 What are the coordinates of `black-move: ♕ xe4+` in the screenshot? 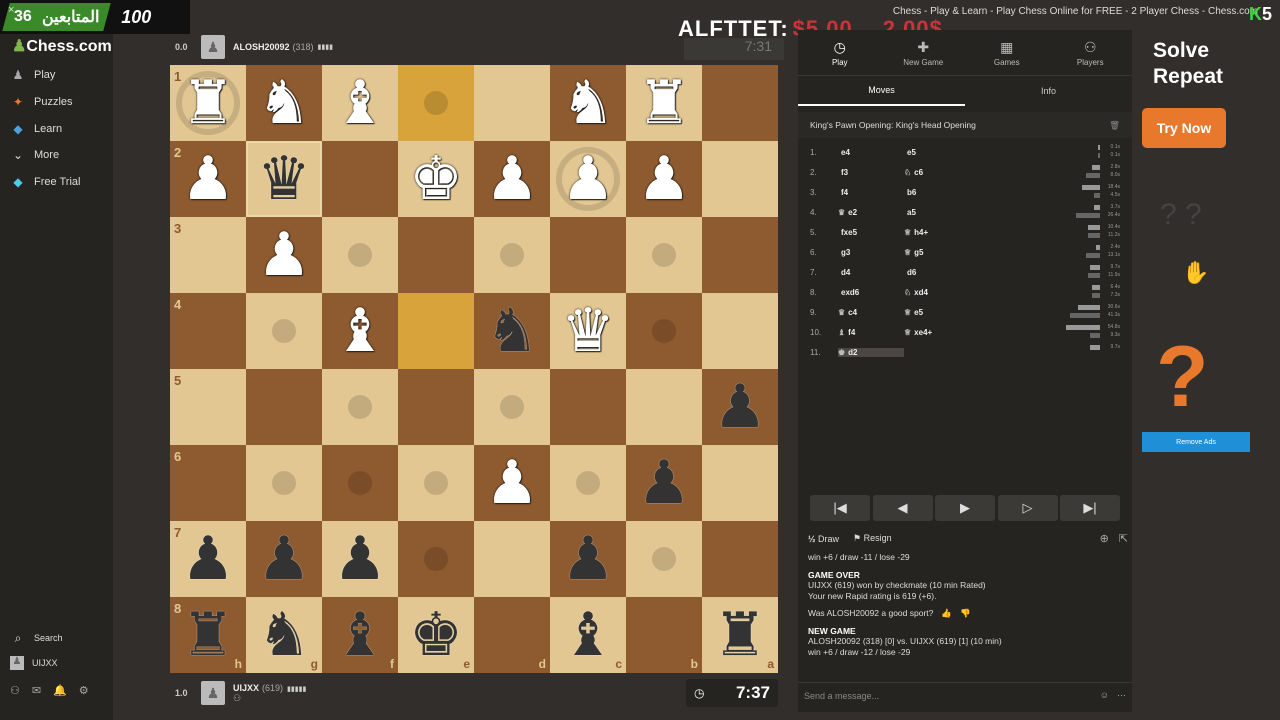 It's located at (937, 332).